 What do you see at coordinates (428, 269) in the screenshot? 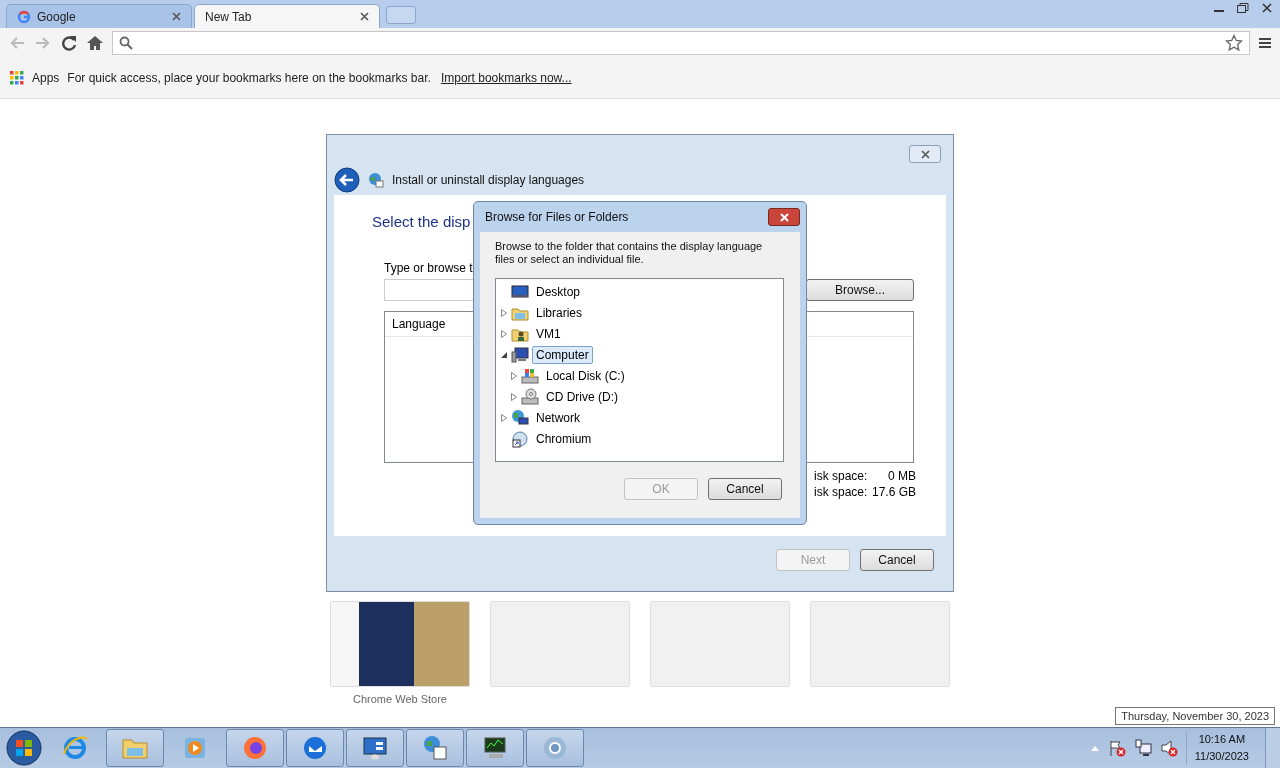
I see `field-label: Type or browse t` at bounding box center [428, 269].